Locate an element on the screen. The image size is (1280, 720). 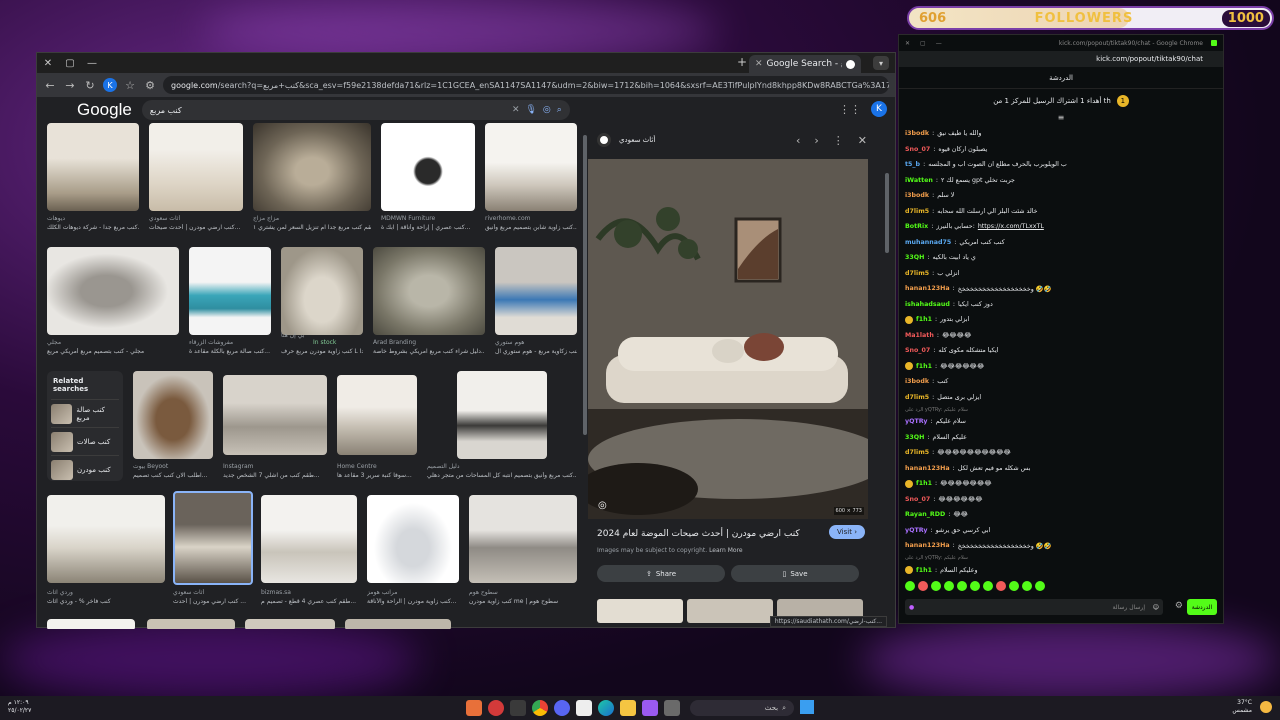
chat-message: d7lim5: 😂😂😂😂😂😂😂😂😂😂 is located at coordinates (1060, 453).